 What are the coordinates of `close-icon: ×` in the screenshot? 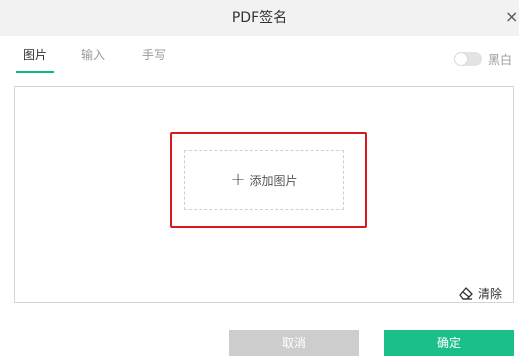 It's located at (512, 18).